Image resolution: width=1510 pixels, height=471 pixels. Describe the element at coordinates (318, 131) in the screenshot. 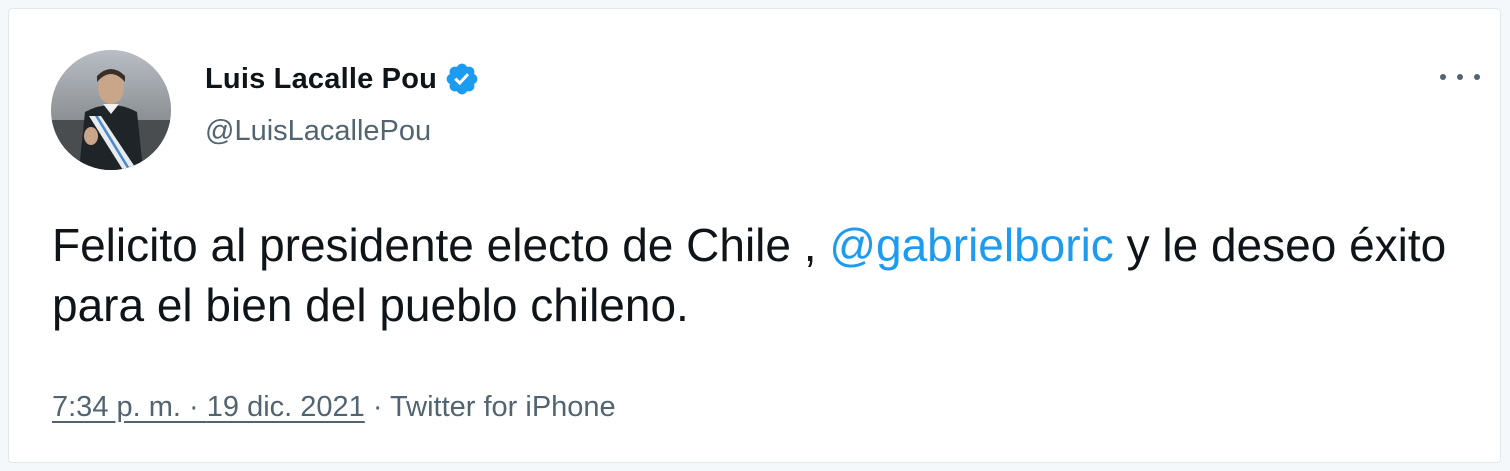

I see `author-handle: @LuisLacallePou` at that location.